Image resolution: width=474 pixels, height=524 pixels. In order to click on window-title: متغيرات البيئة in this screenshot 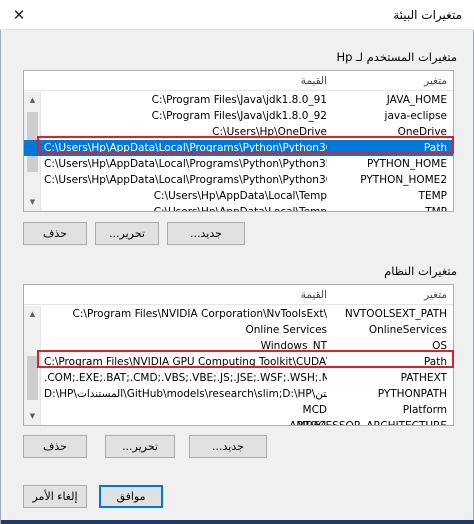, I will do `click(427, 15)`.